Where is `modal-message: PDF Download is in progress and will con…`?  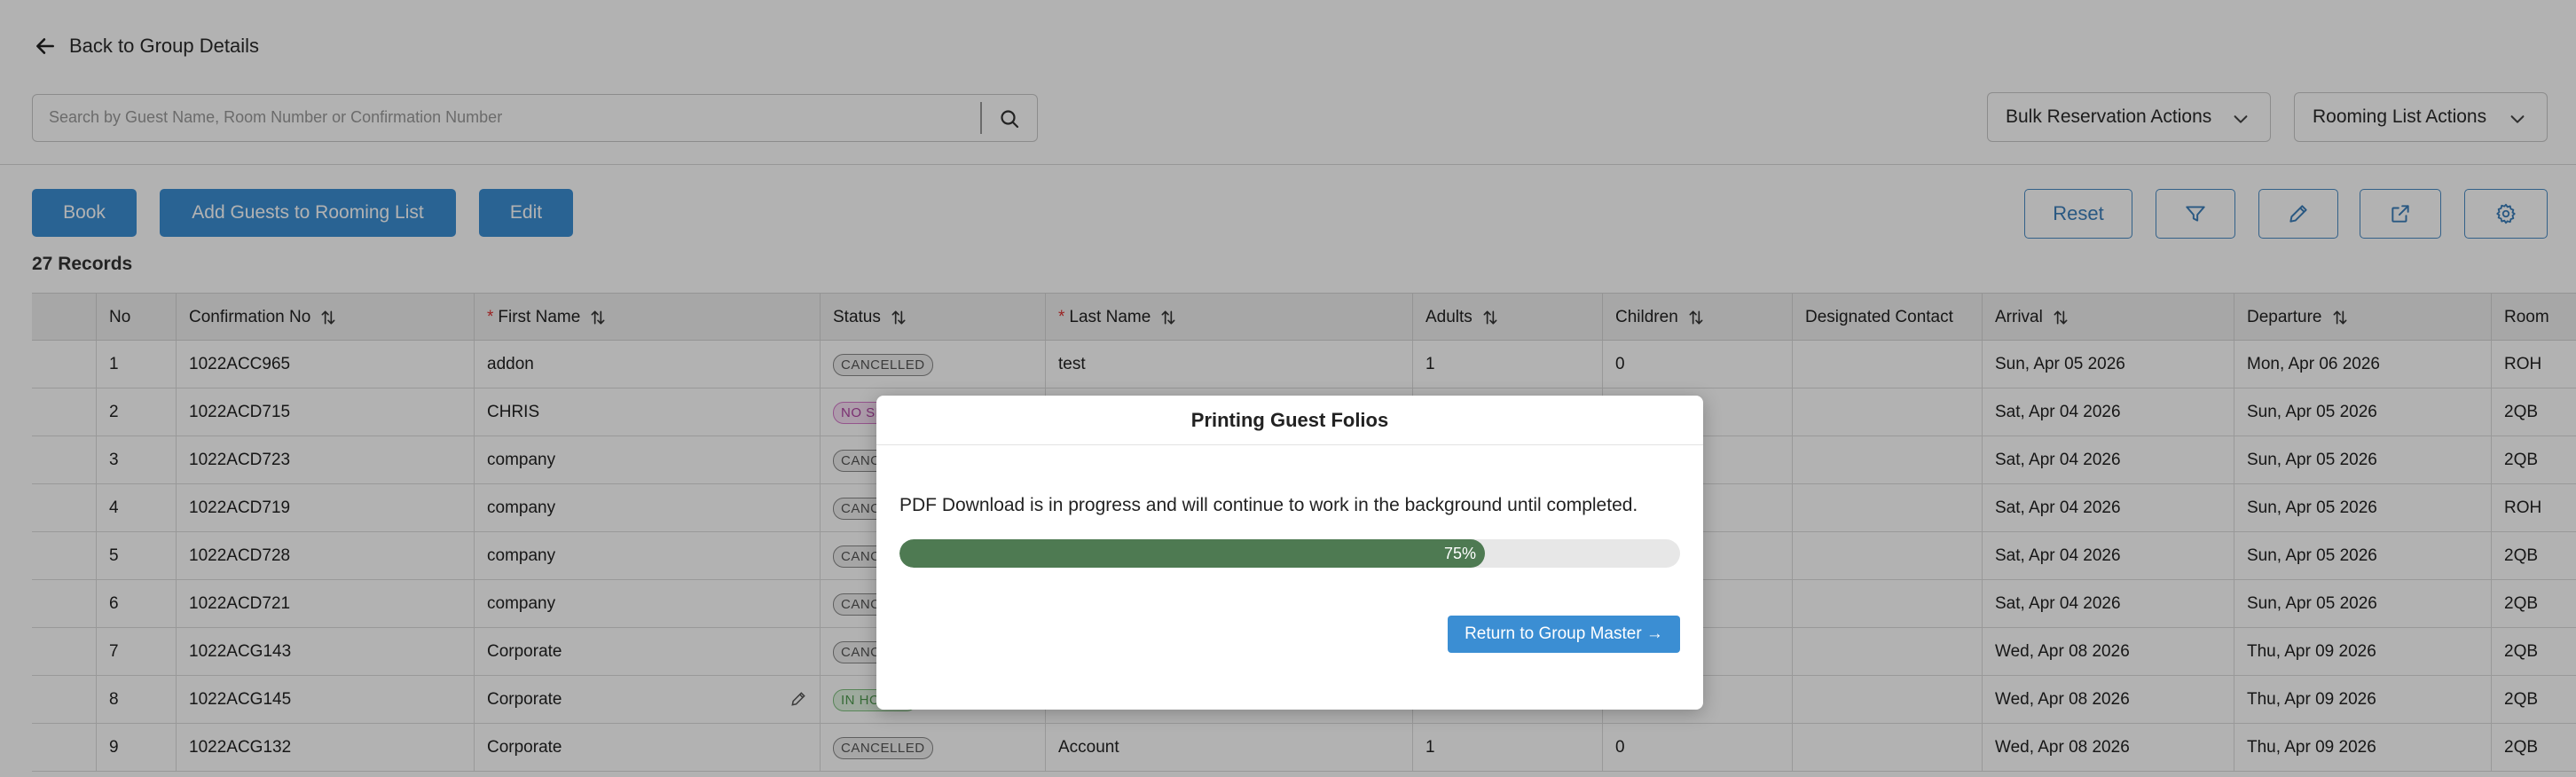
modal-message: PDF Download is in progress and will con… is located at coordinates (1268, 505).